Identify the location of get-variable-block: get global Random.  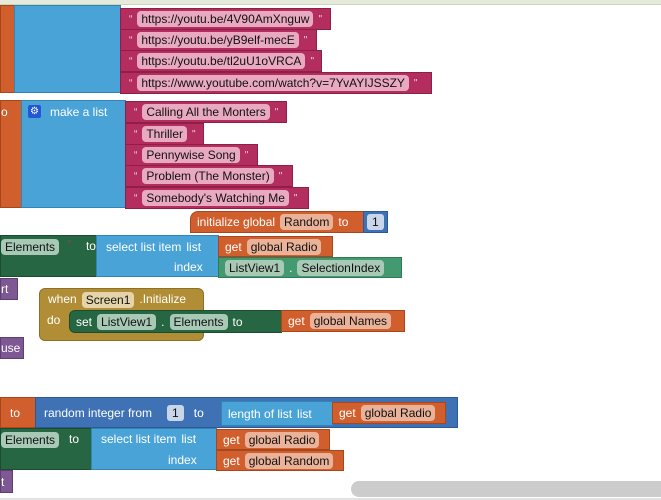
(280, 460).